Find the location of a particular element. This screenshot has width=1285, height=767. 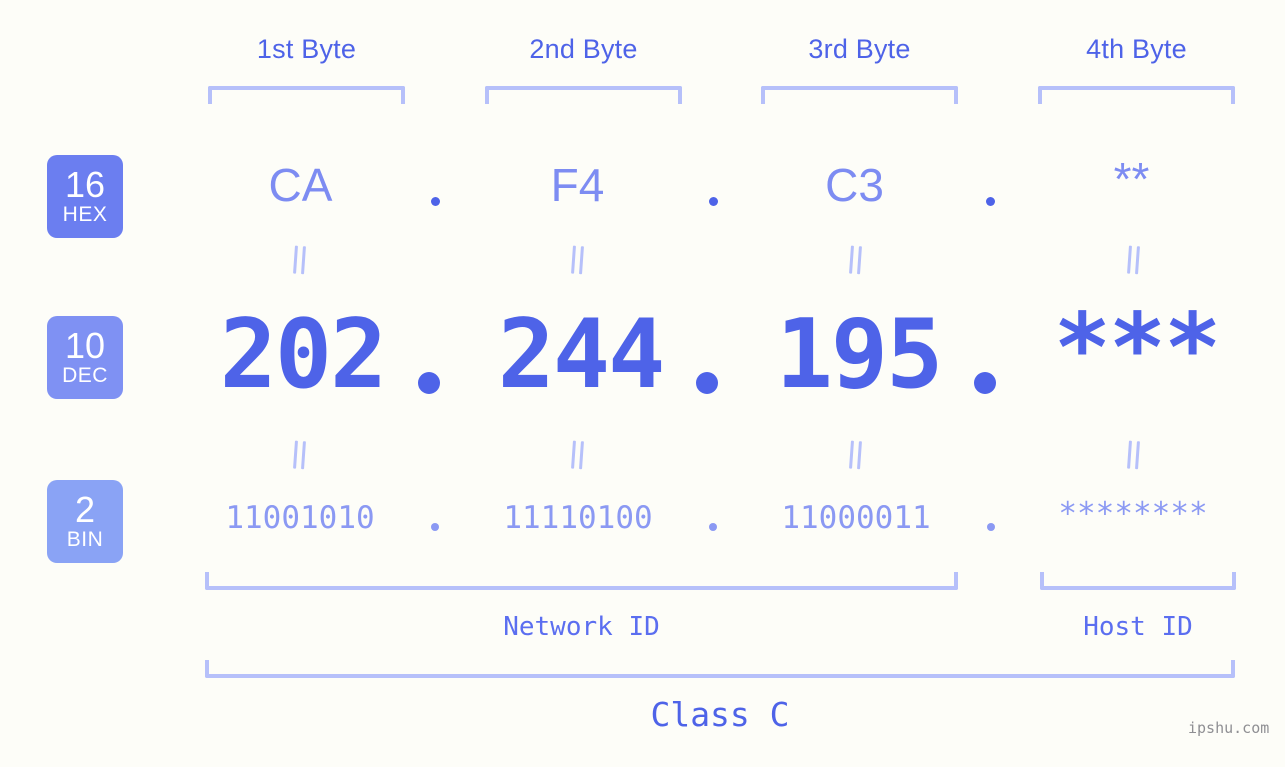

hex-byte-4: ** is located at coordinates (1131, 179).